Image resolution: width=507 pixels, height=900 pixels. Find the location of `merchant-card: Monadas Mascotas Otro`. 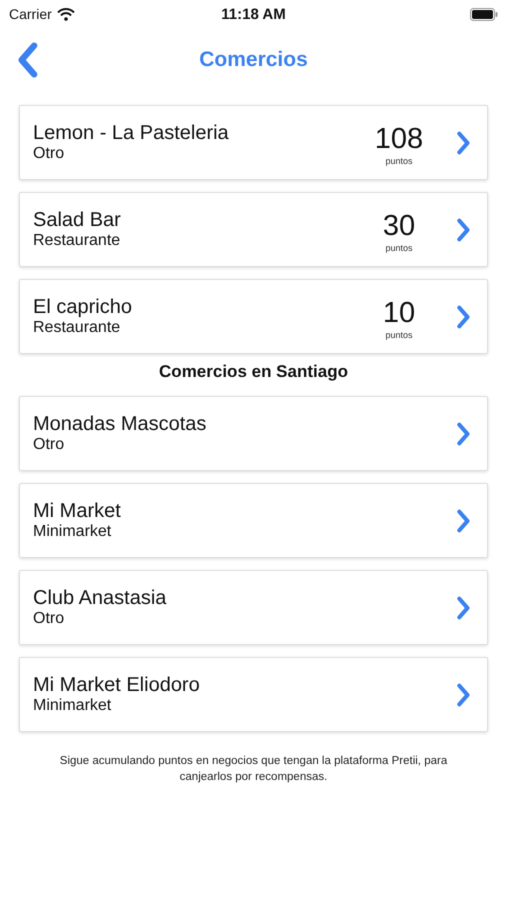

merchant-card: Monadas Mascotas Otro is located at coordinates (253, 433).